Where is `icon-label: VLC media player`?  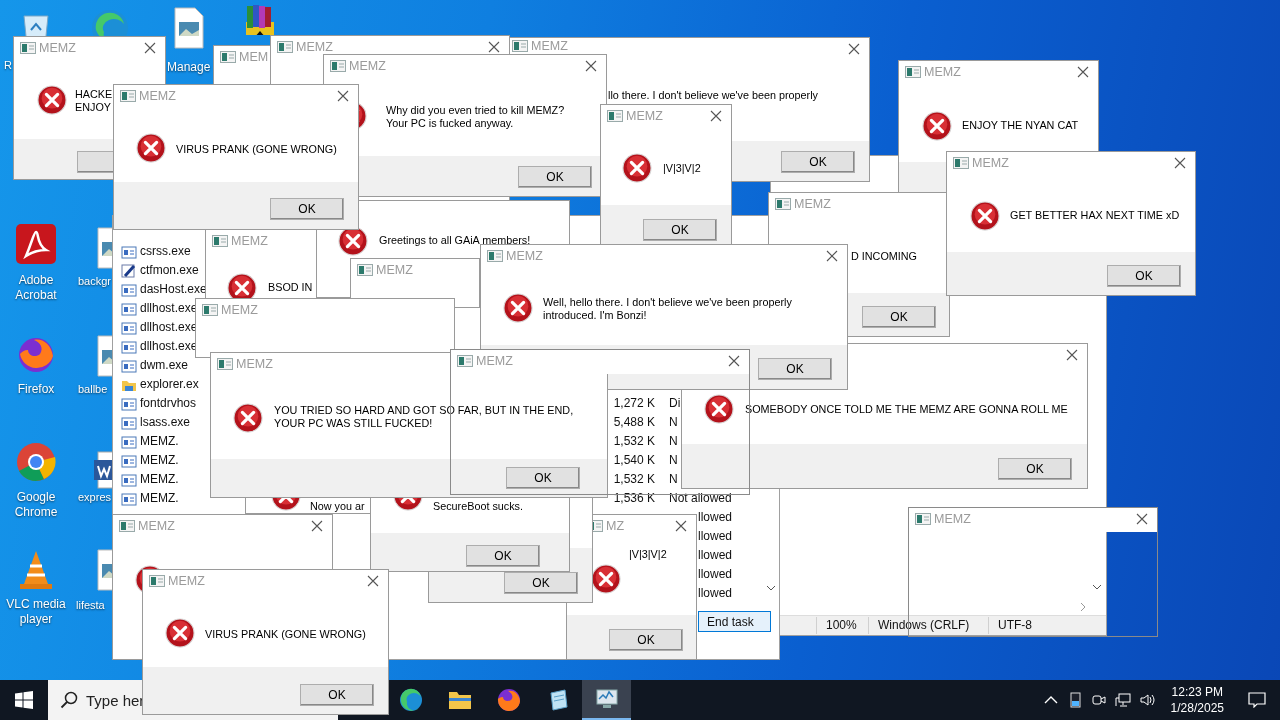
icon-label: VLC media player is located at coordinates (36, 612).